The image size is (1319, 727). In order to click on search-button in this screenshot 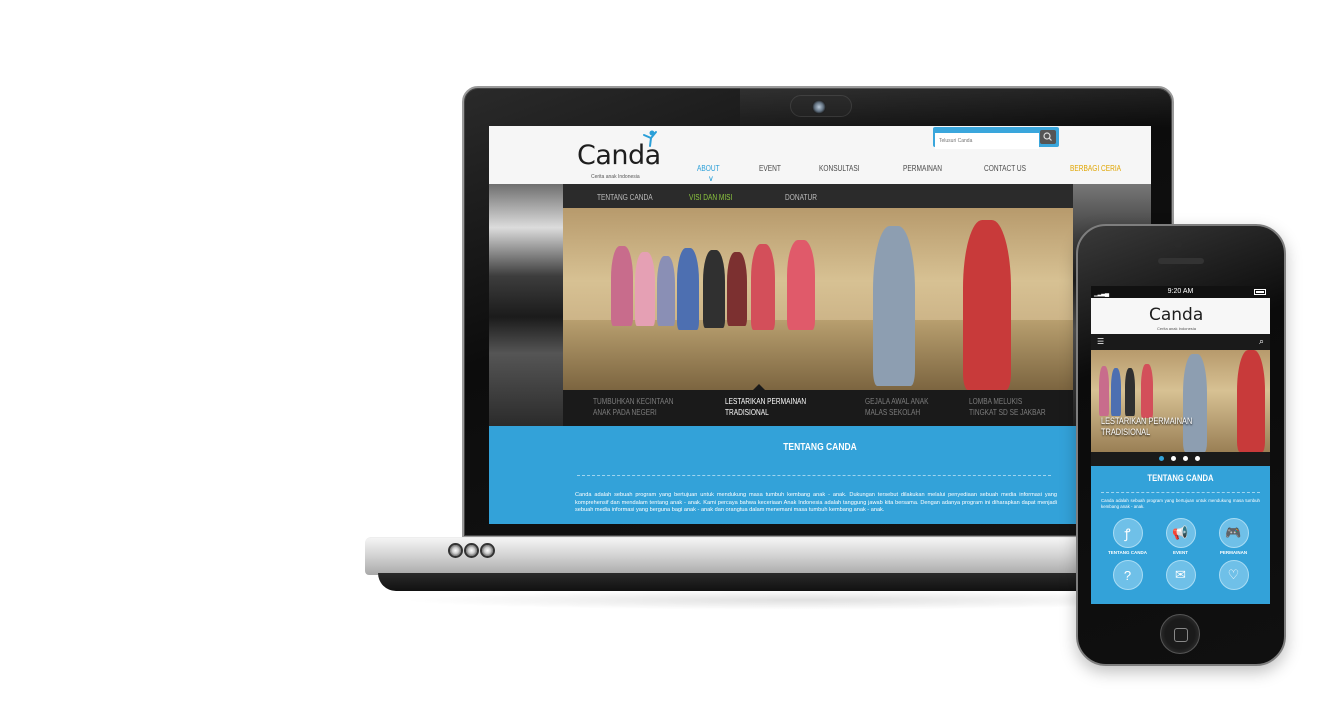, I will do `click(1048, 137)`.